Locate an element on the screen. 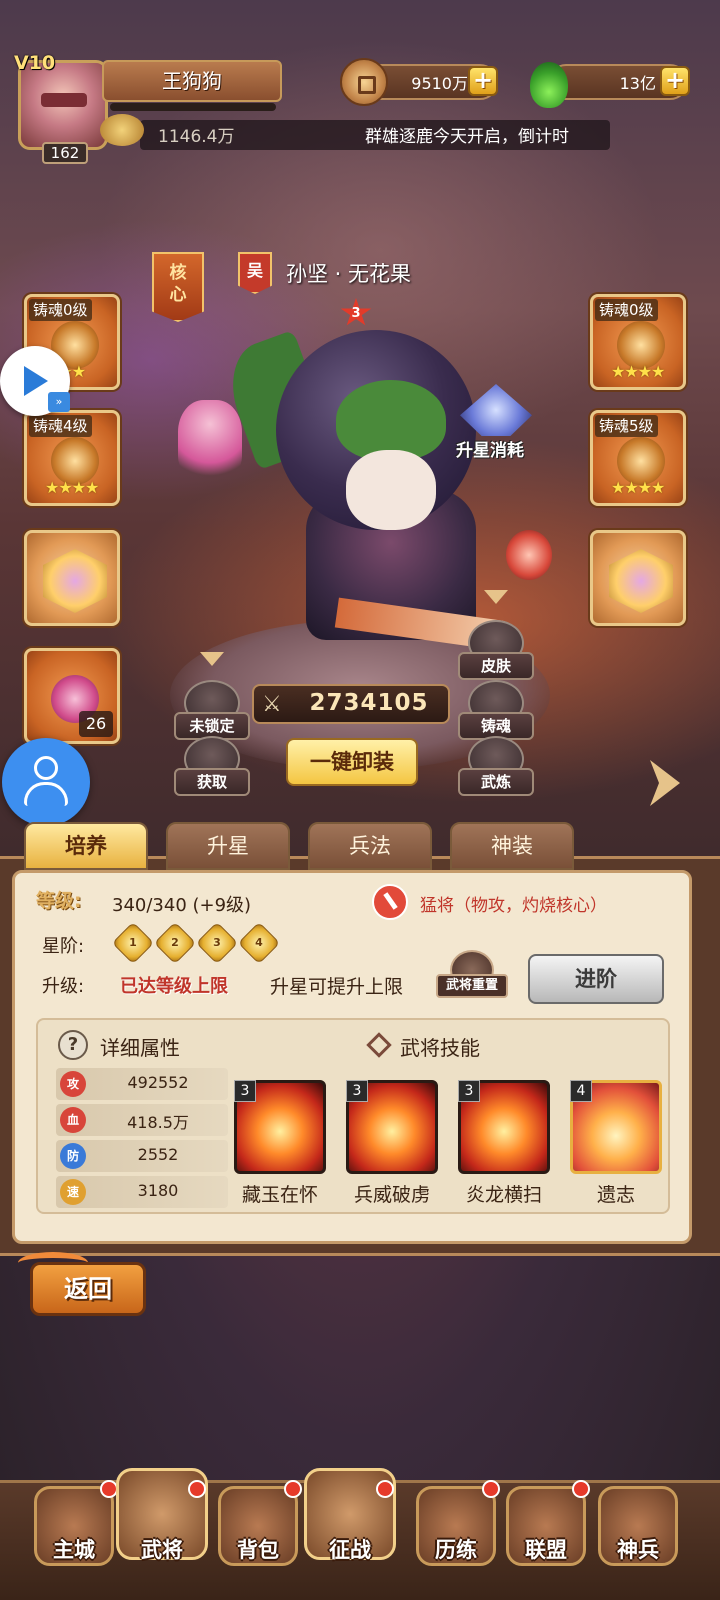 Image resolution: width=720 pixels, height=1600 pixels. attack-value: 492552 is located at coordinates (158, 1082).